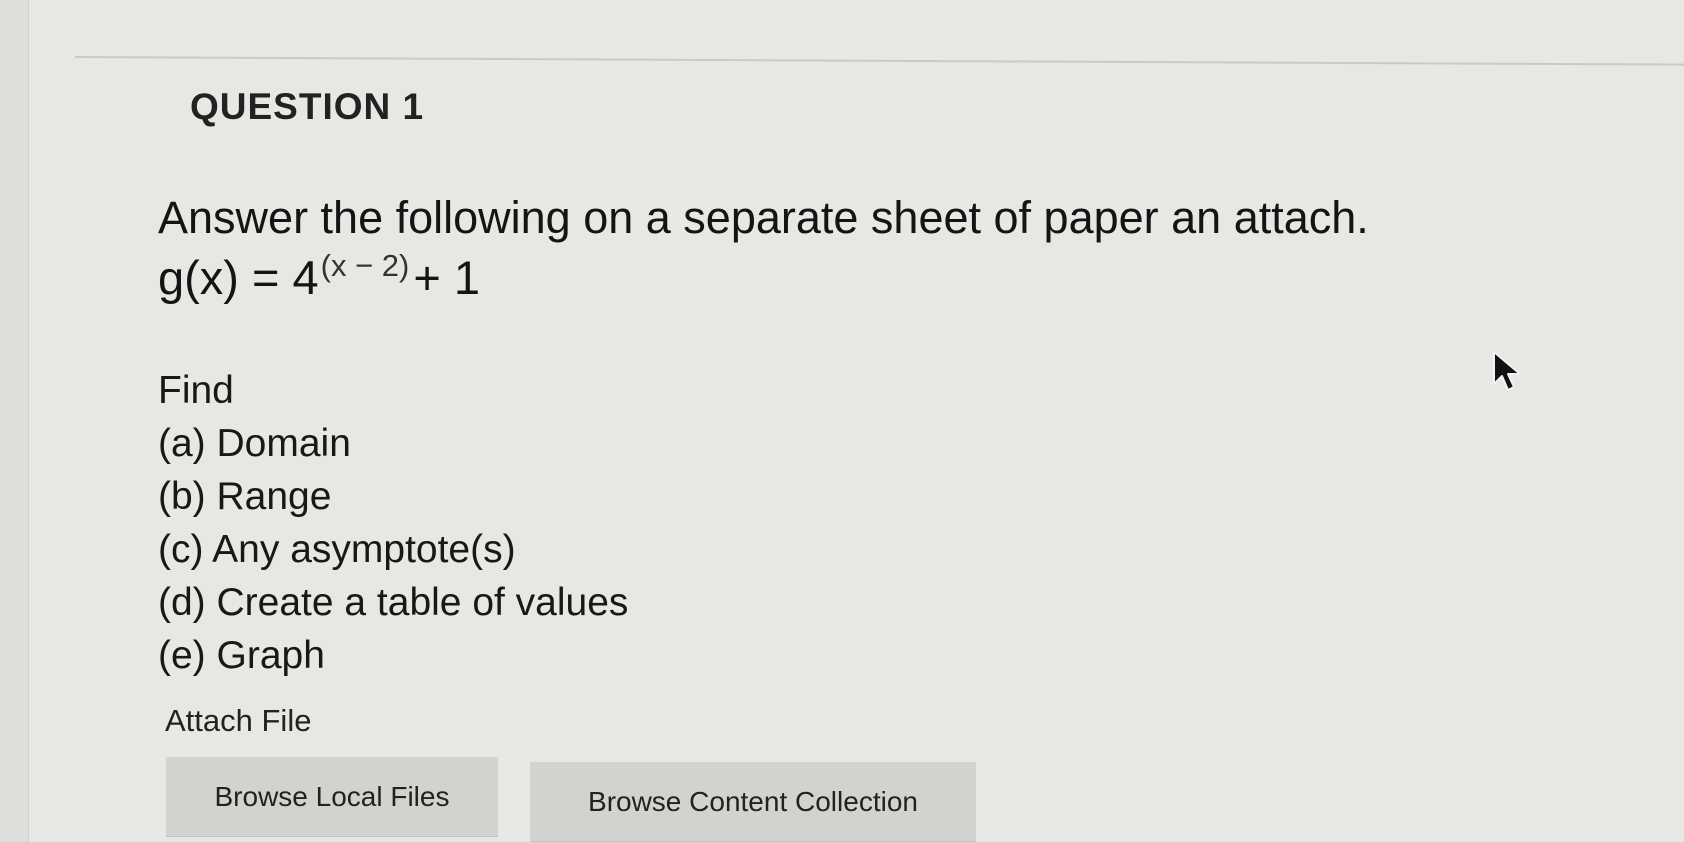 The height and width of the screenshot is (842, 1684). What do you see at coordinates (808, 281) in the screenshot?
I see `question-equation: g(x) = 4(x − 2)+ 1` at bounding box center [808, 281].